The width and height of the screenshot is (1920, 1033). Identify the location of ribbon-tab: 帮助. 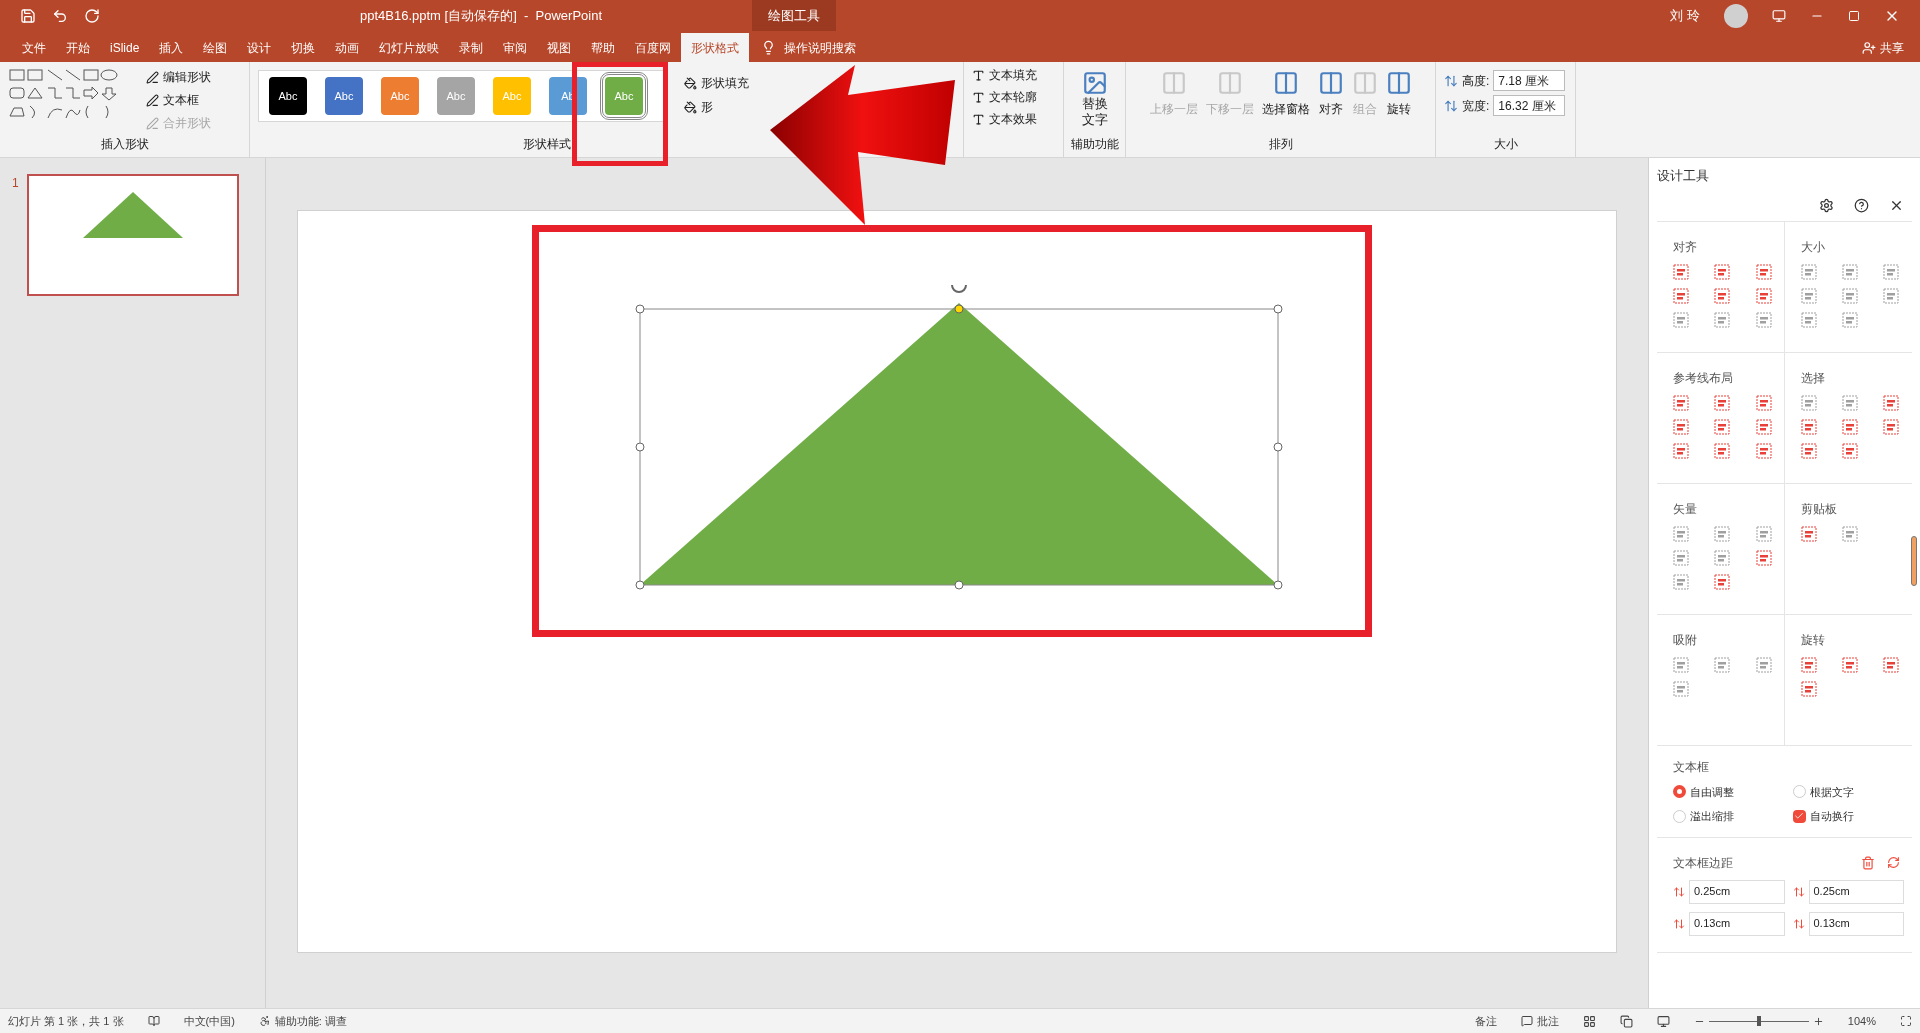
(603, 47).